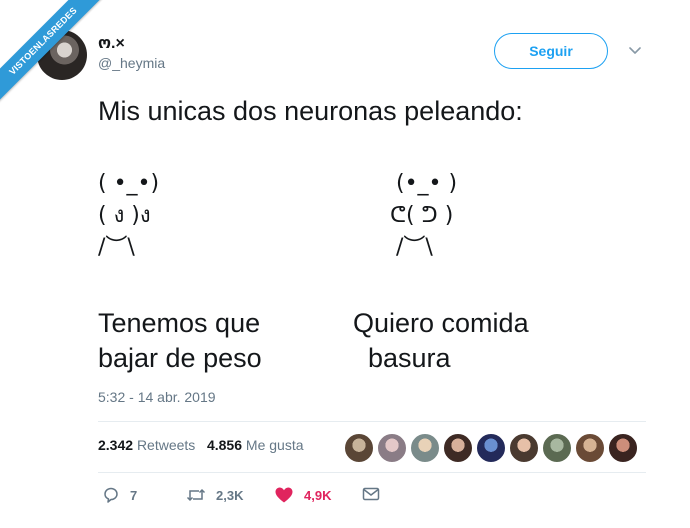 This screenshot has width=690, height=528. What do you see at coordinates (275, 445) in the screenshot?
I see `likes-label: Me gusta` at bounding box center [275, 445].